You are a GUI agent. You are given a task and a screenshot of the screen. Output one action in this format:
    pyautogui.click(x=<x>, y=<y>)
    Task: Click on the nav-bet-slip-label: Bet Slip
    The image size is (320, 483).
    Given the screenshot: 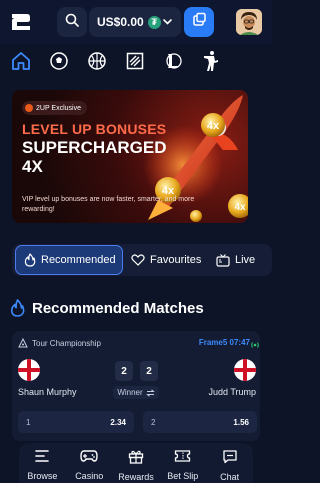 What is the action you would take?
    pyautogui.click(x=183, y=476)
    